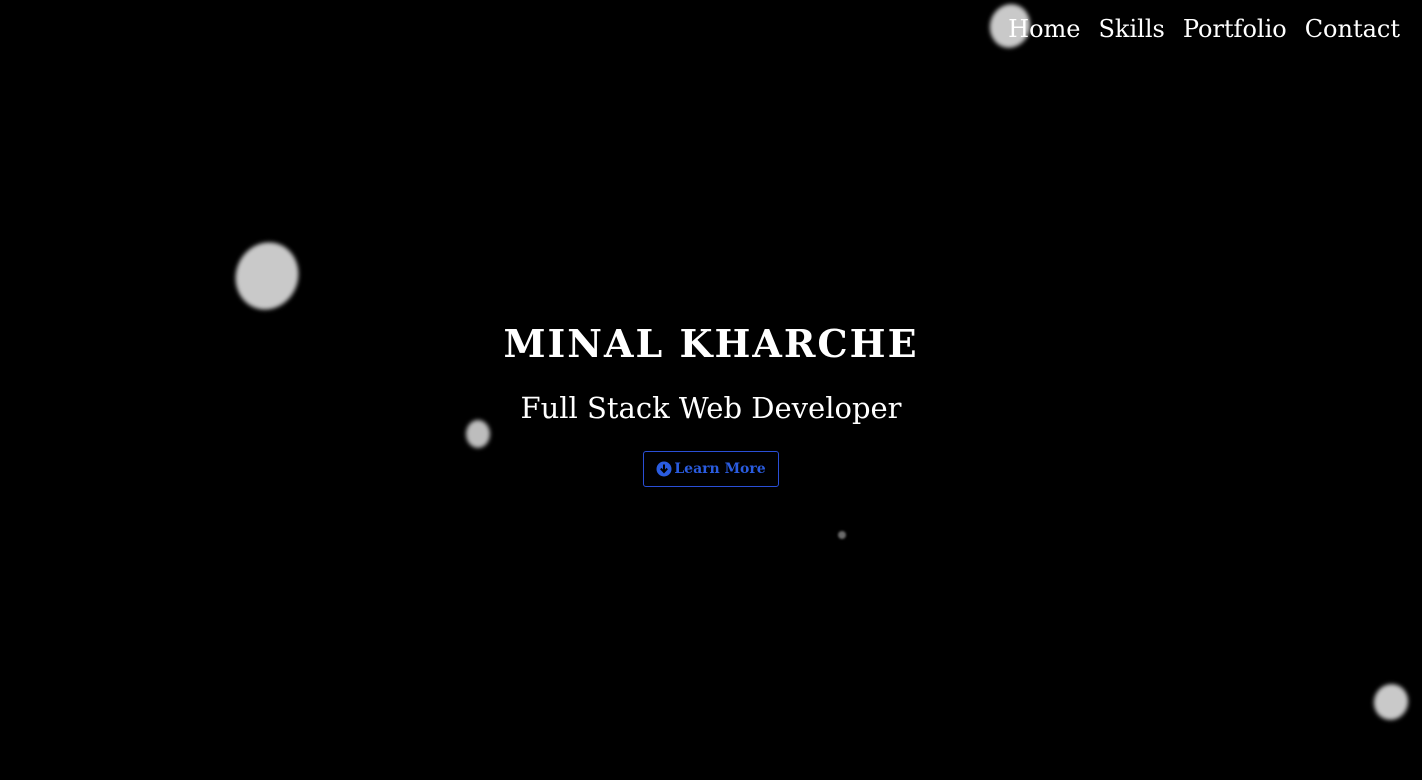  I want to click on nav-link-portfolio: Portfolio, so click(1235, 29).